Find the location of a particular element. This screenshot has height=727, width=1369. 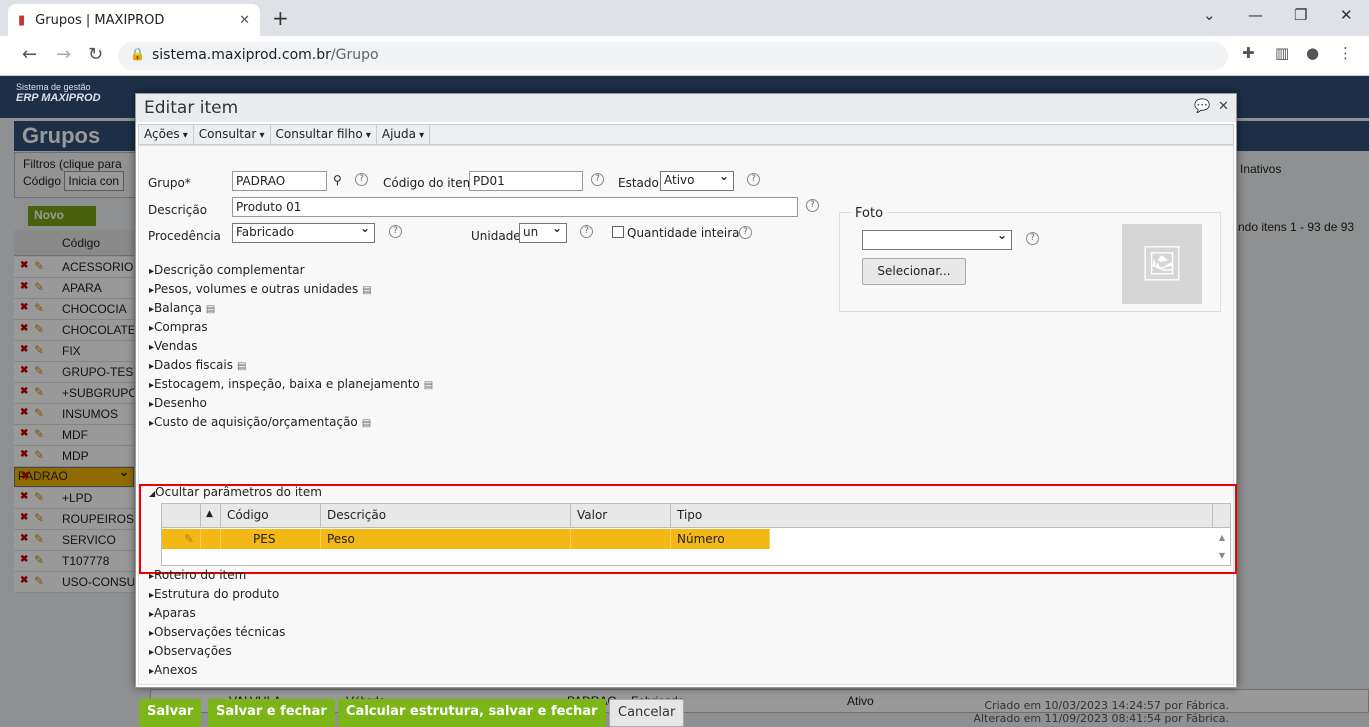

cancel-button: Cancelar is located at coordinates (647, 713).